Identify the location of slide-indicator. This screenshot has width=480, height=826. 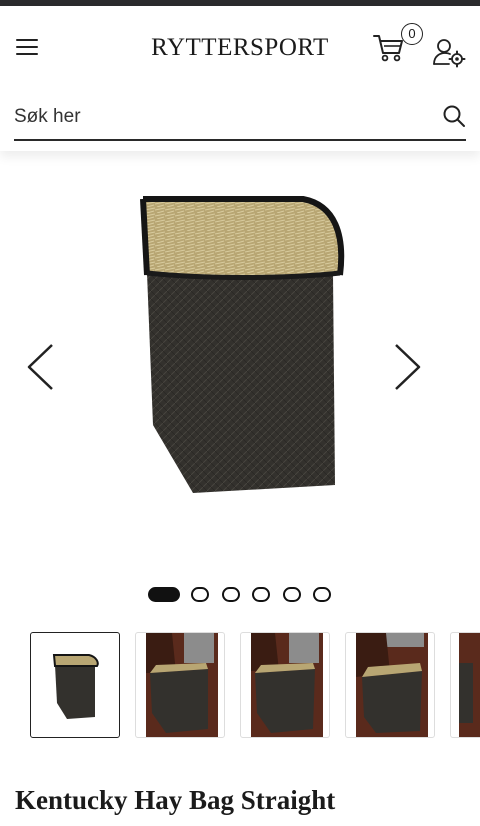
(248, 594).